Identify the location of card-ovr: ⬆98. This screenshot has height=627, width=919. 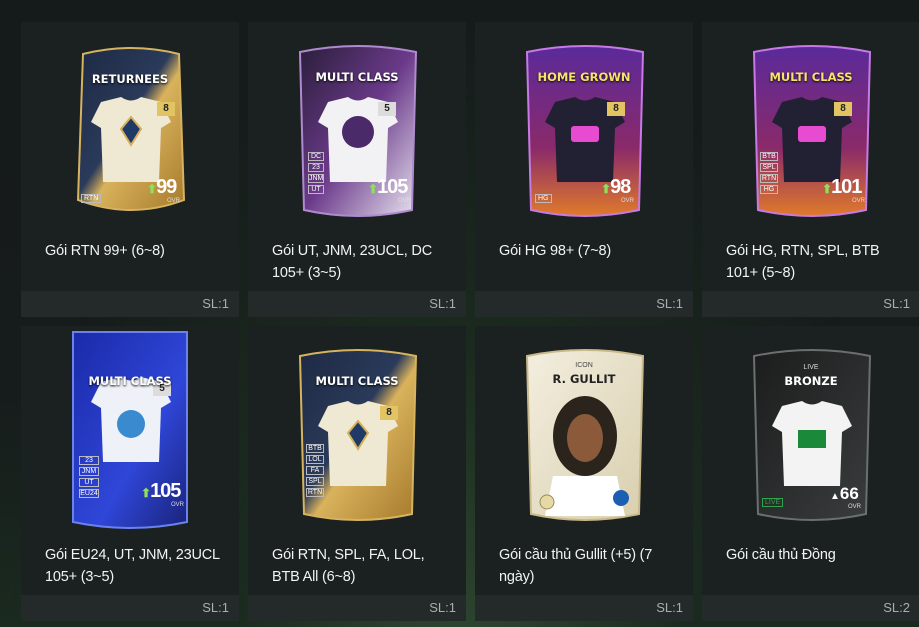
(616, 187).